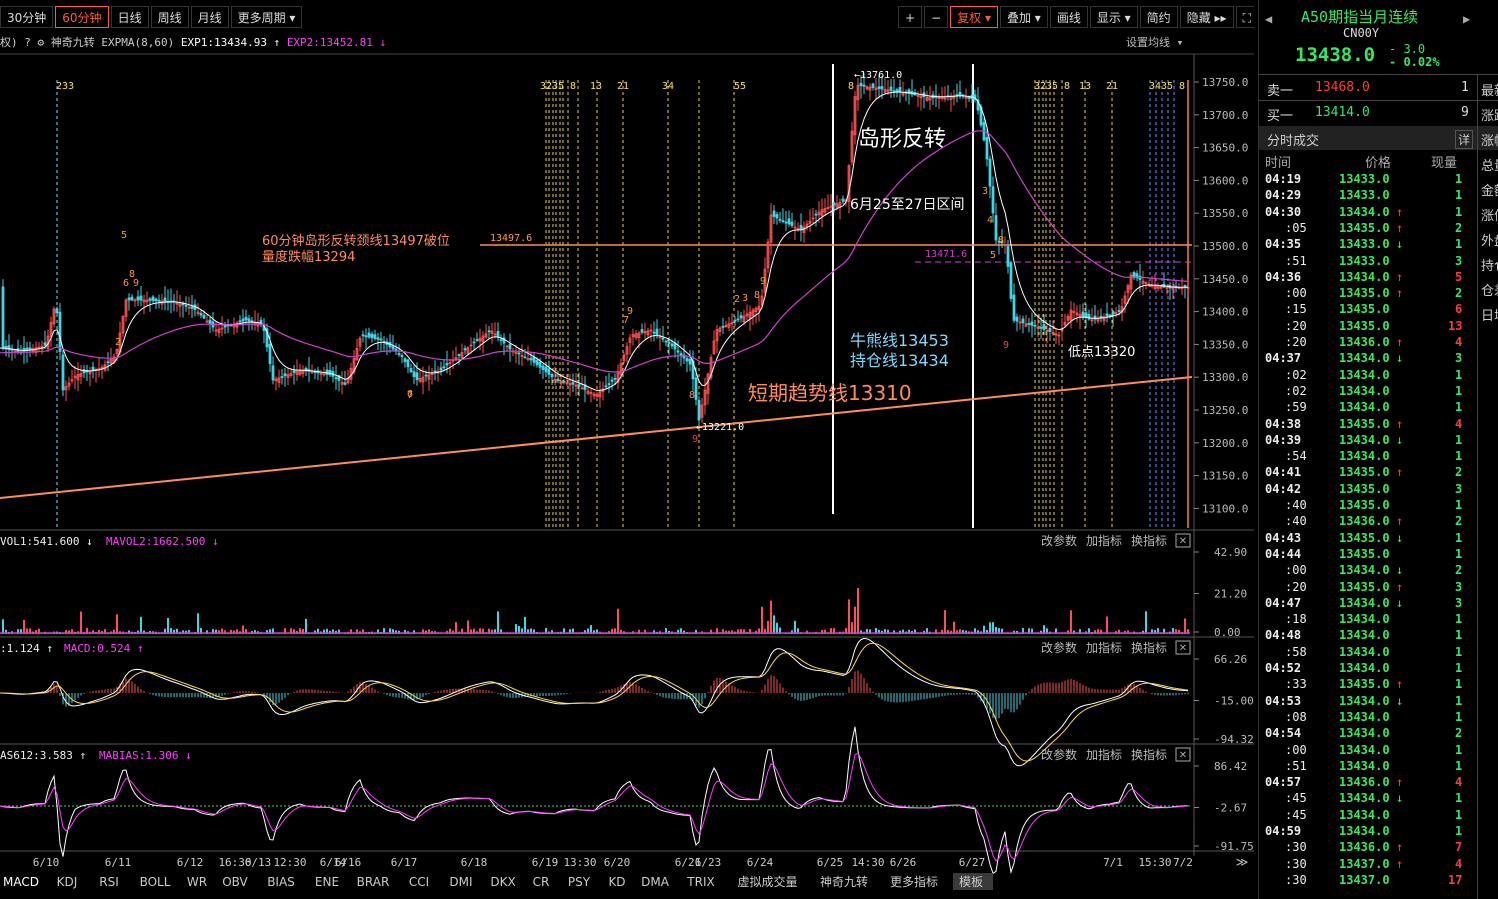 The image size is (1498, 899). What do you see at coordinates (419, 882) in the screenshot?
I see `bottom-tab-9: CCI` at bounding box center [419, 882].